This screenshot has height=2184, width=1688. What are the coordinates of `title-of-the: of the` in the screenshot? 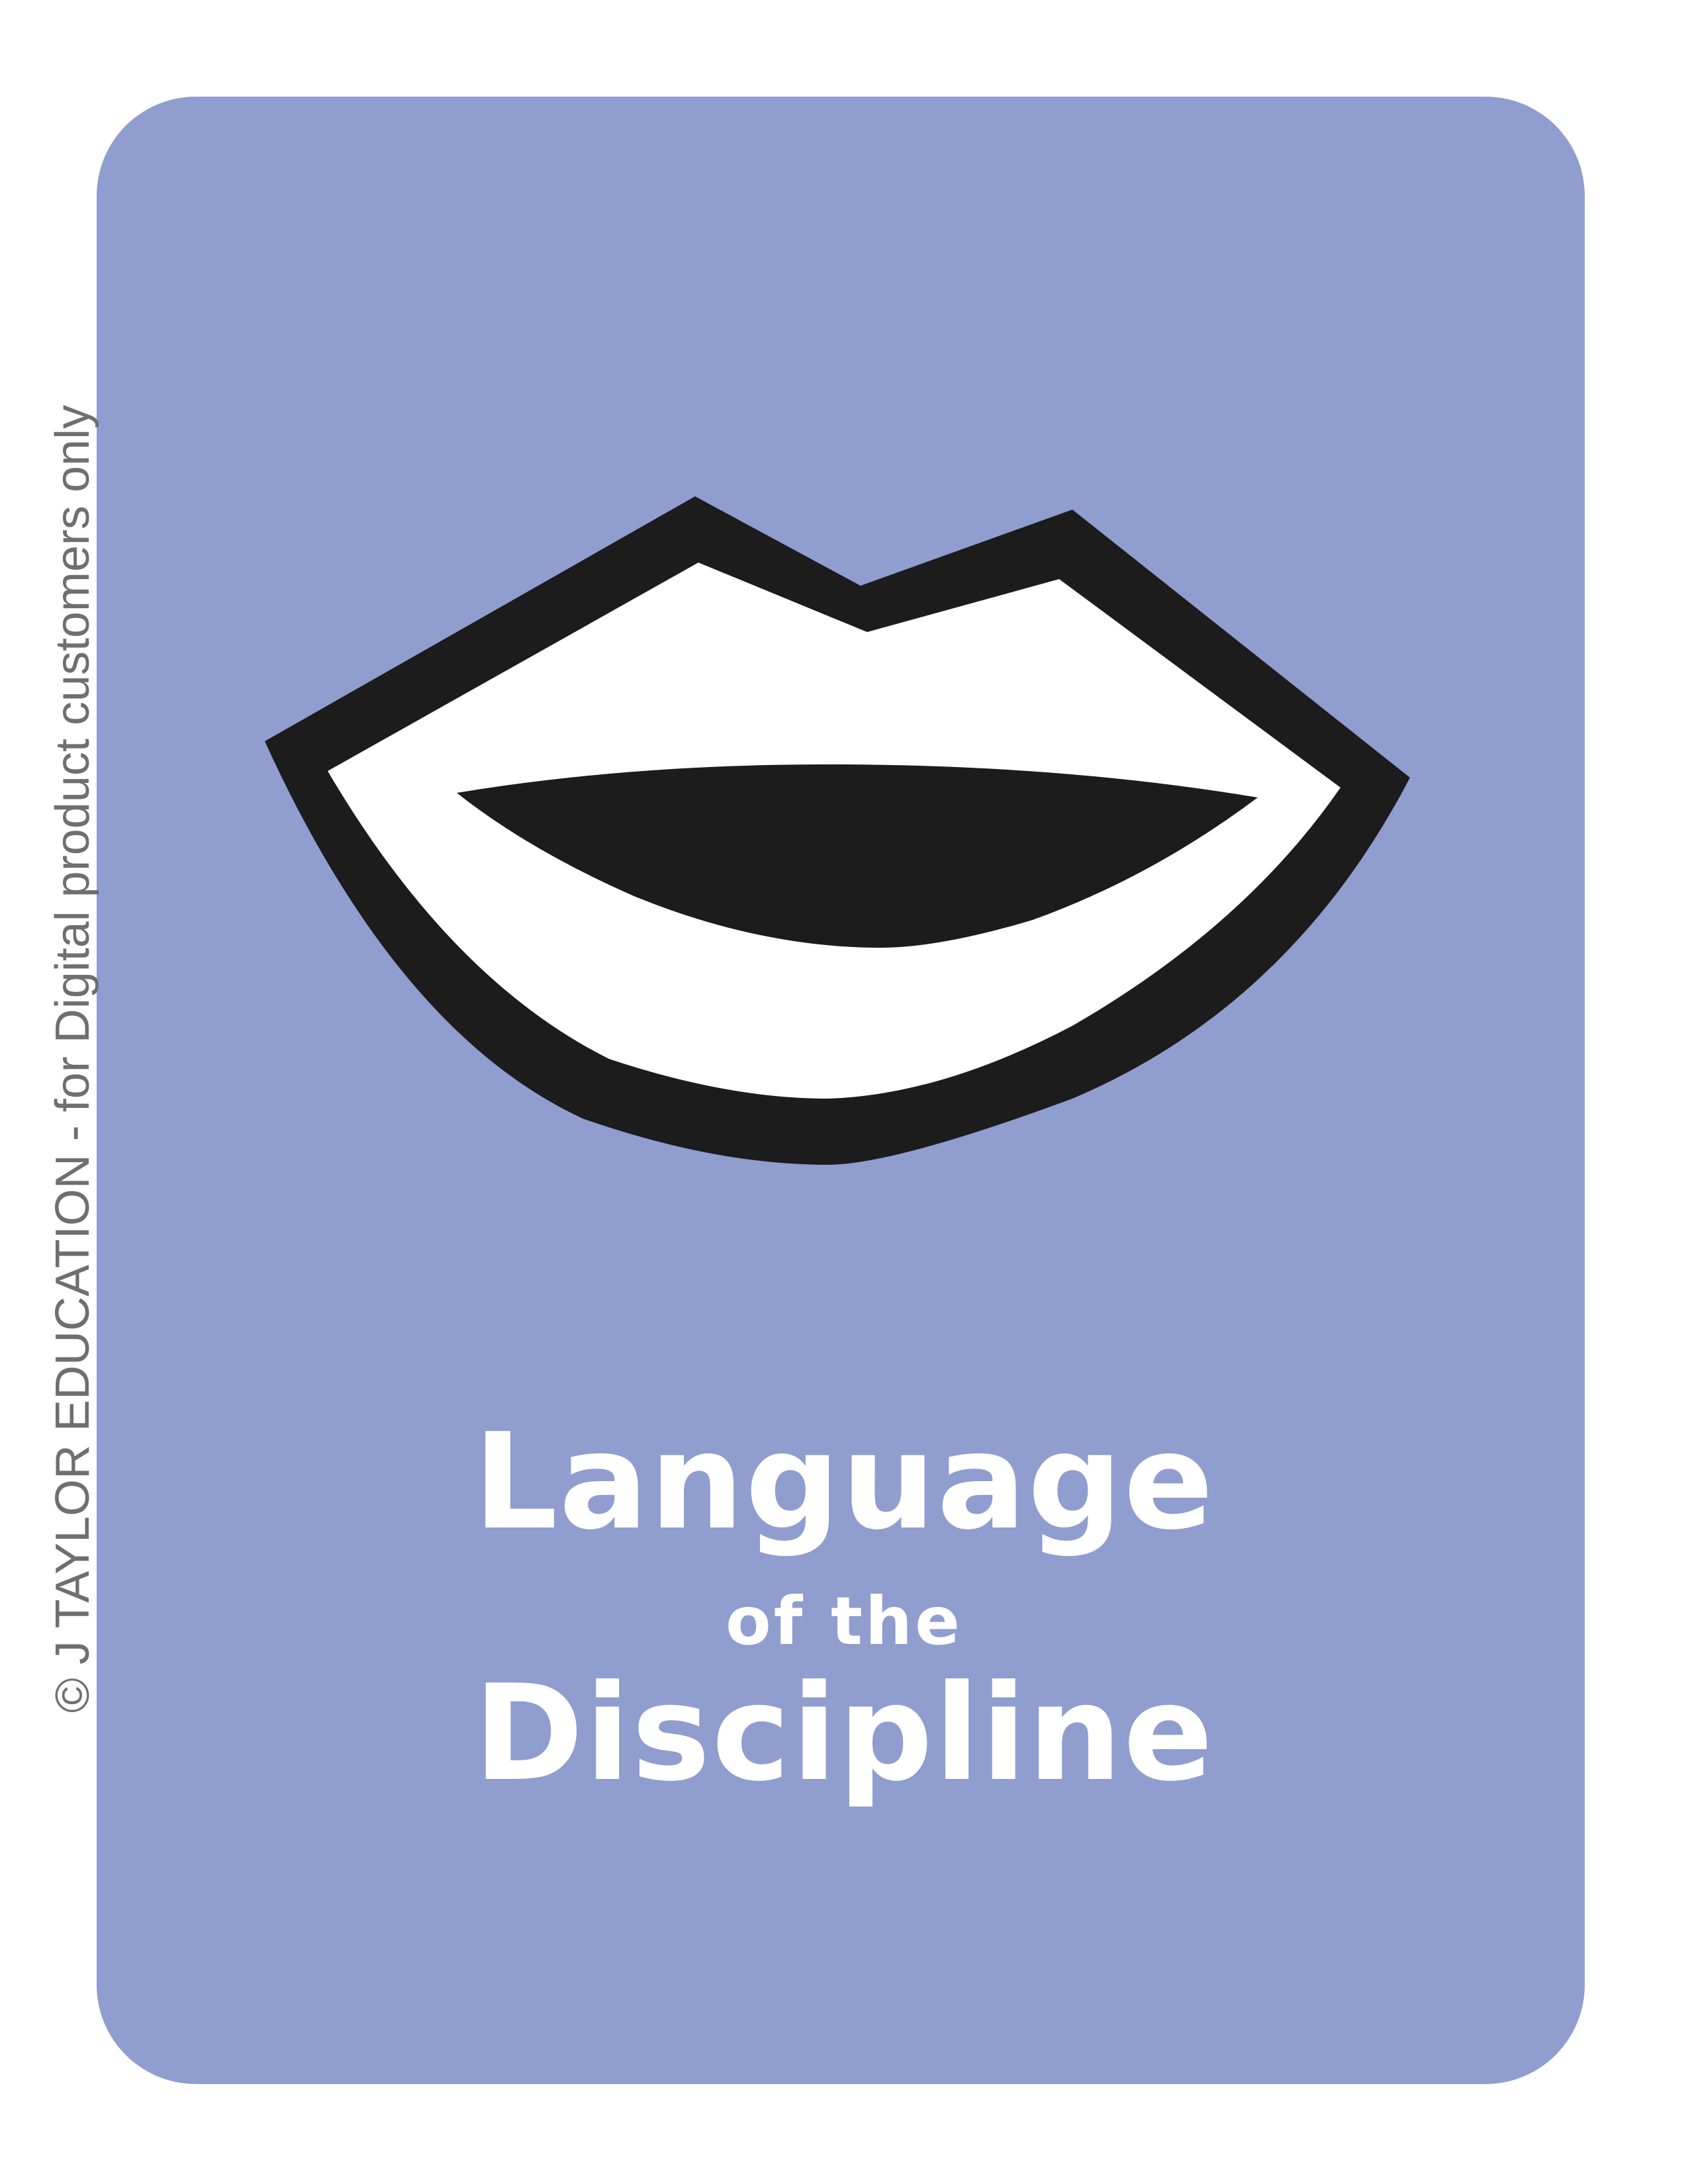 It's located at (844, 1621).